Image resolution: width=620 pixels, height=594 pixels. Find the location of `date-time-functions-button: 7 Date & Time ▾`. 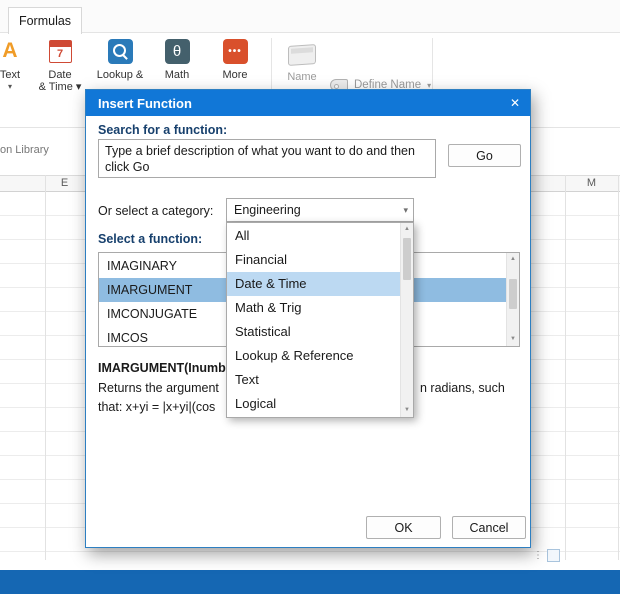

date-time-functions-button: 7 Date & Time ▾ is located at coordinates (60, 65).